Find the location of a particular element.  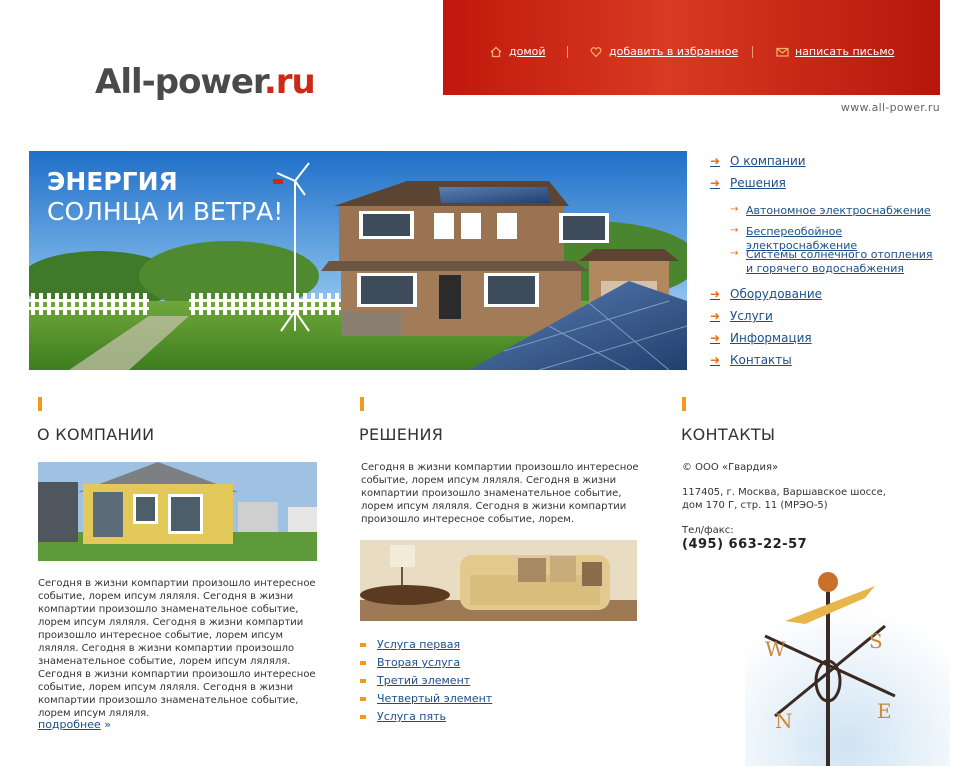

service-label: Услуга первая is located at coordinates (419, 644).